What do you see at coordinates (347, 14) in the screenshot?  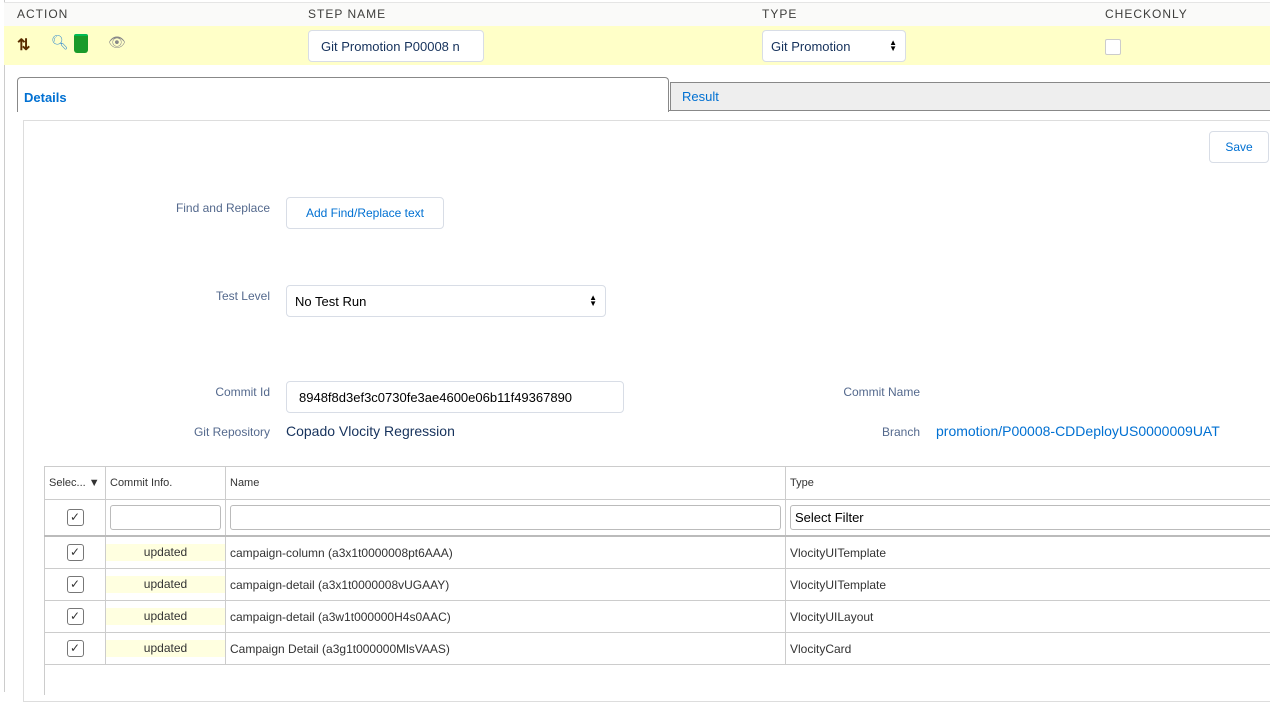 I see `header-step-name: STEP NAME` at bounding box center [347, 14].